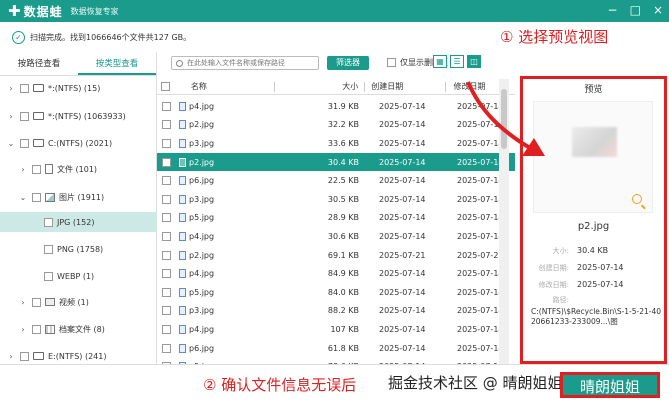 The height and width of the screenshot is (409, 669). What do you see at coordinates (336, 348) in the screenshot?
I see `table-row: p6.jpg 61.8 KB 2025-07-14 2025-07-14` at bounding box center [336, 348].